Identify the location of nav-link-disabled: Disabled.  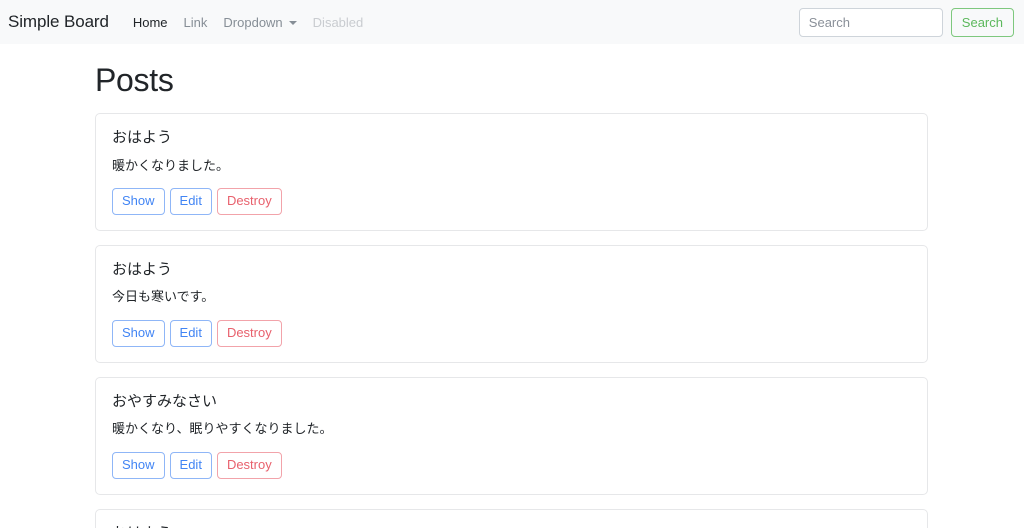
(338, 22).